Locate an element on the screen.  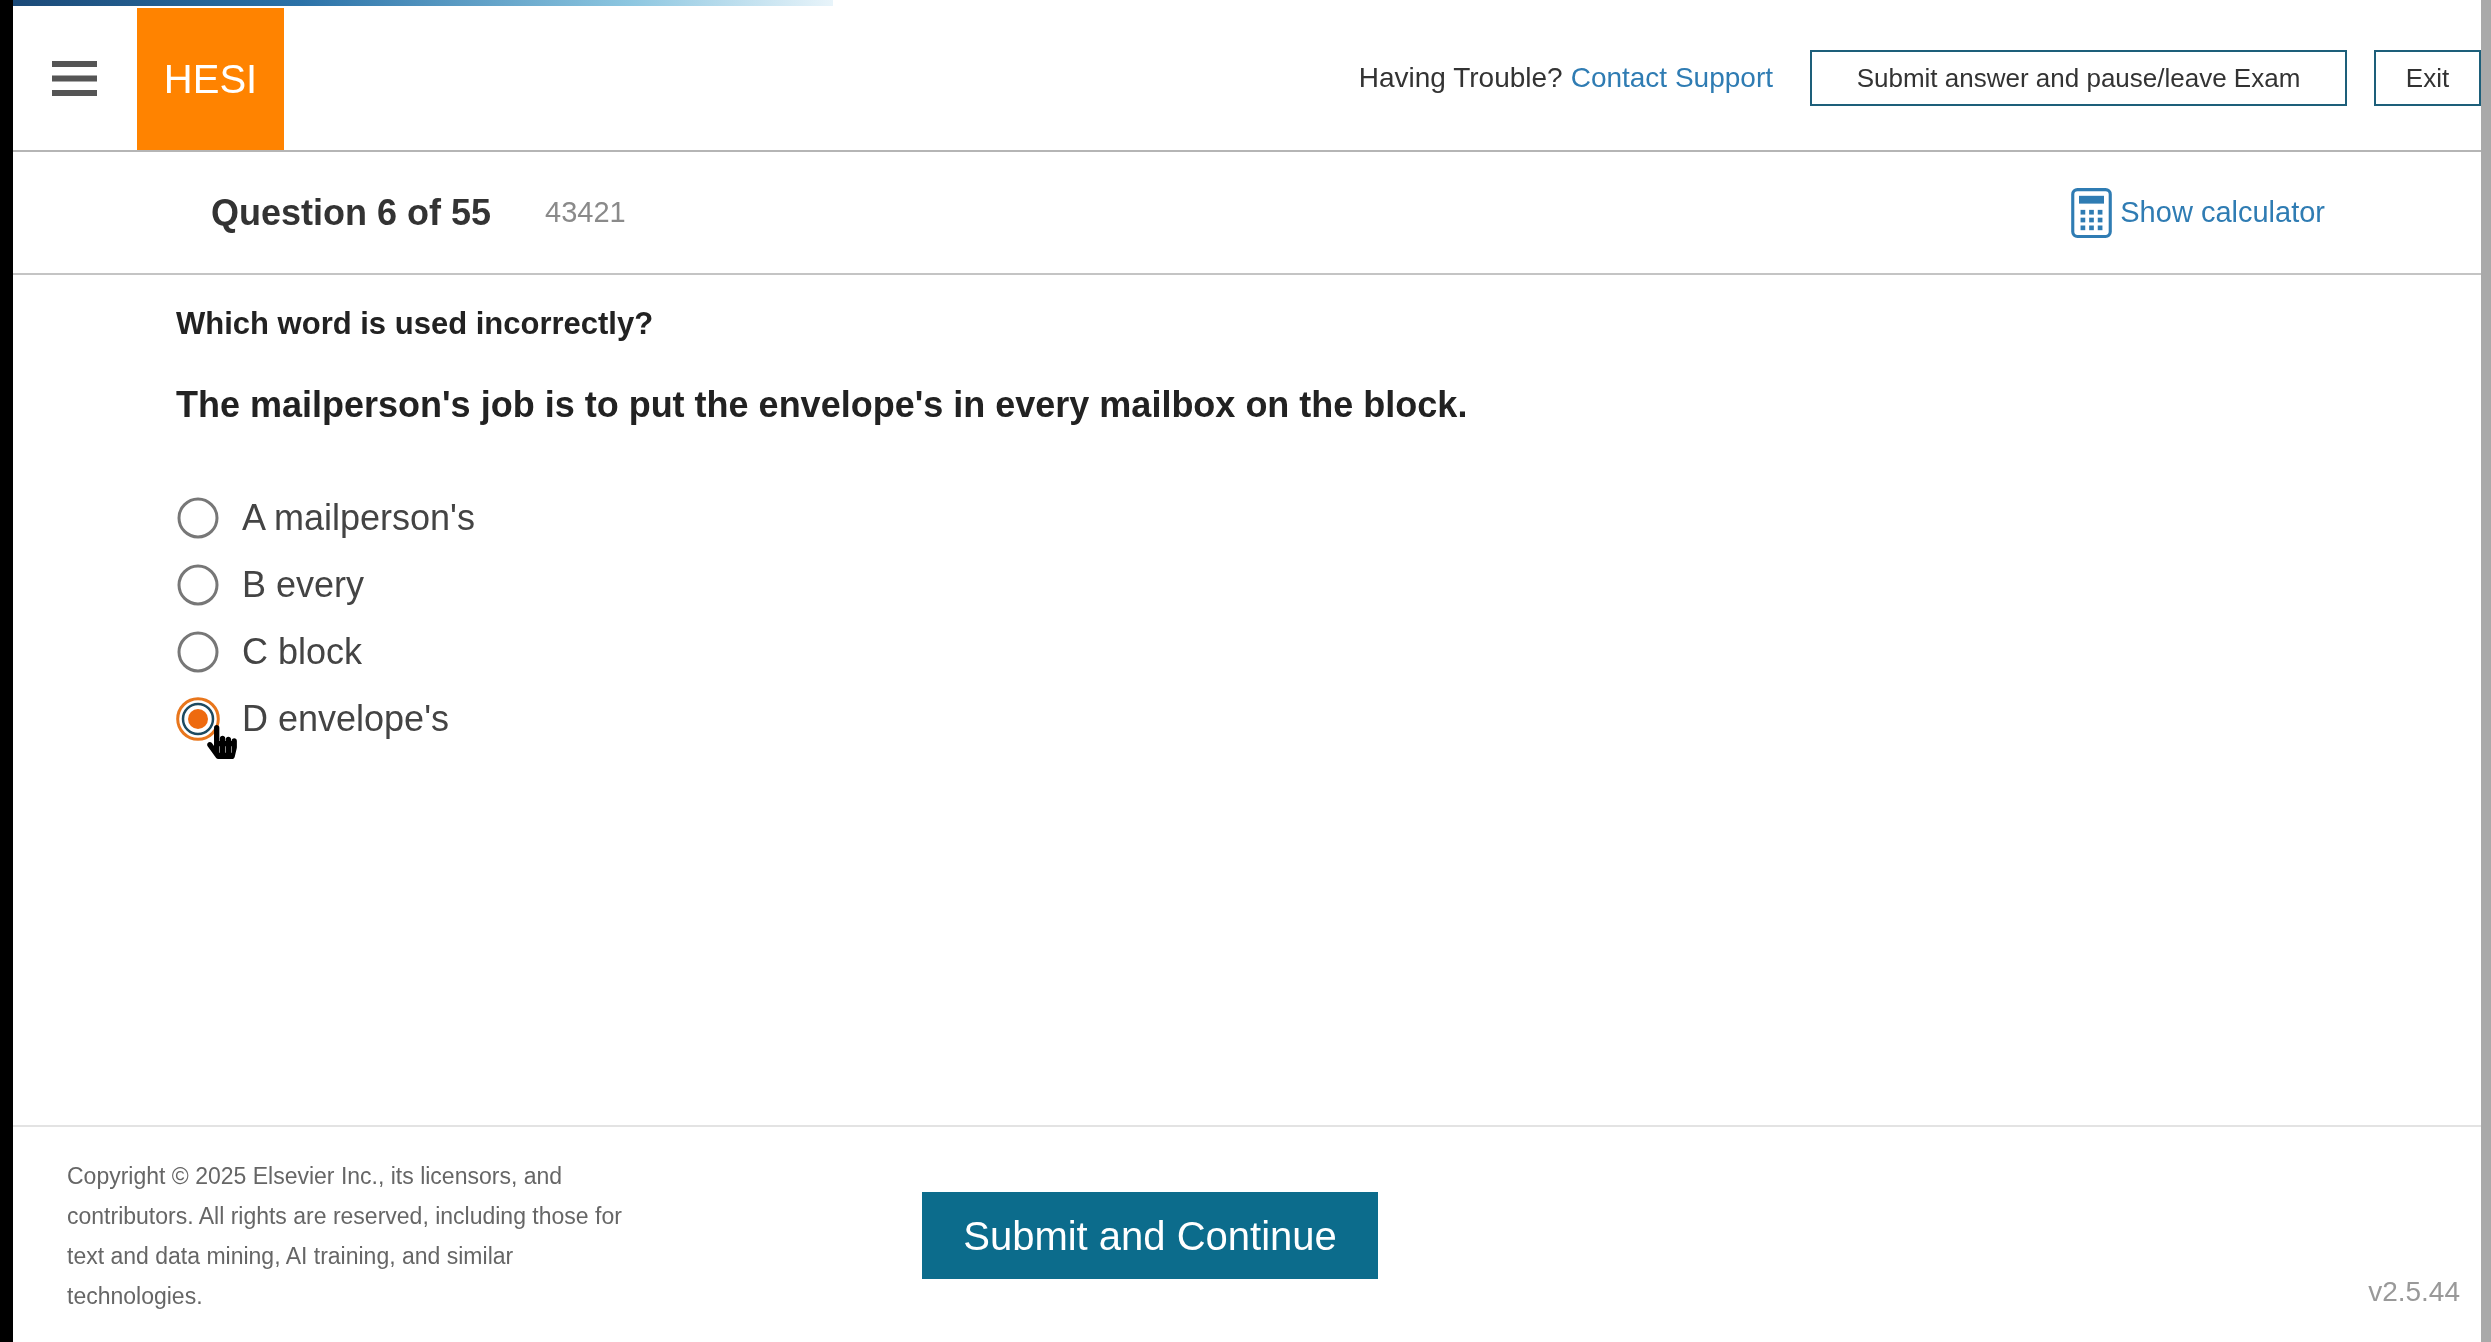
question-prompt: Which word is used incorrectly? is located at coordinates (415, 324).